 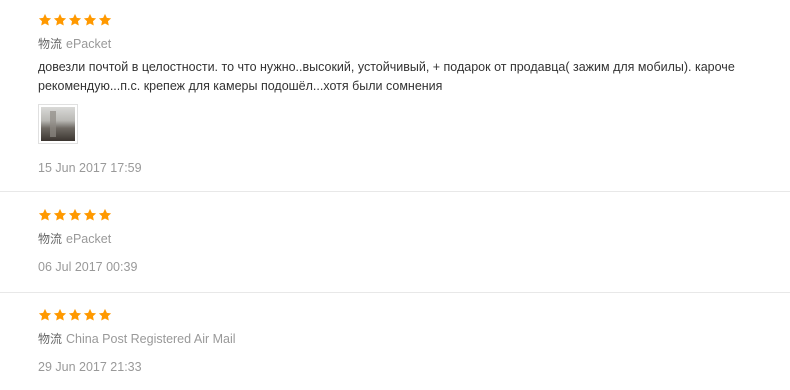 I want to click on photo-image, so click(x=58, y=124).